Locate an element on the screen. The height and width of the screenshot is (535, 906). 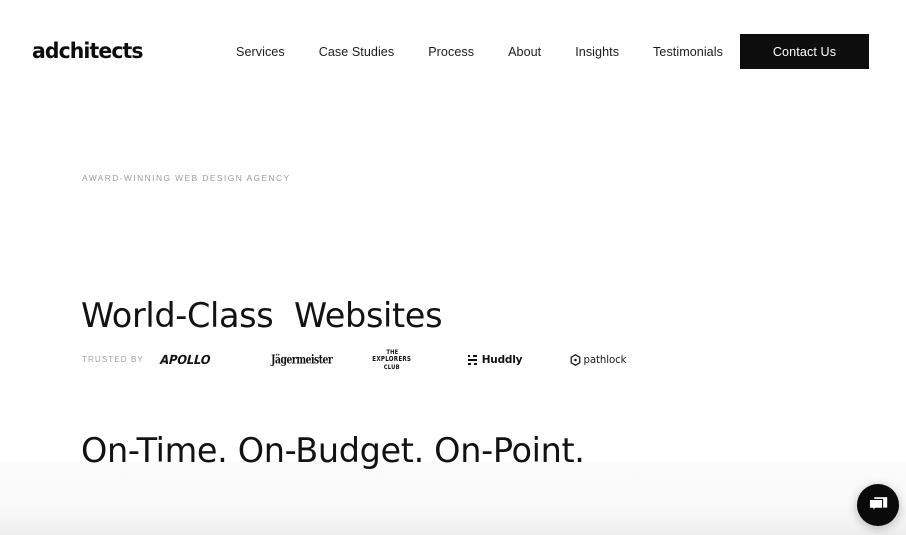
hero-headline-line-1: World-Class Websites is located at coordinates (262, 315).